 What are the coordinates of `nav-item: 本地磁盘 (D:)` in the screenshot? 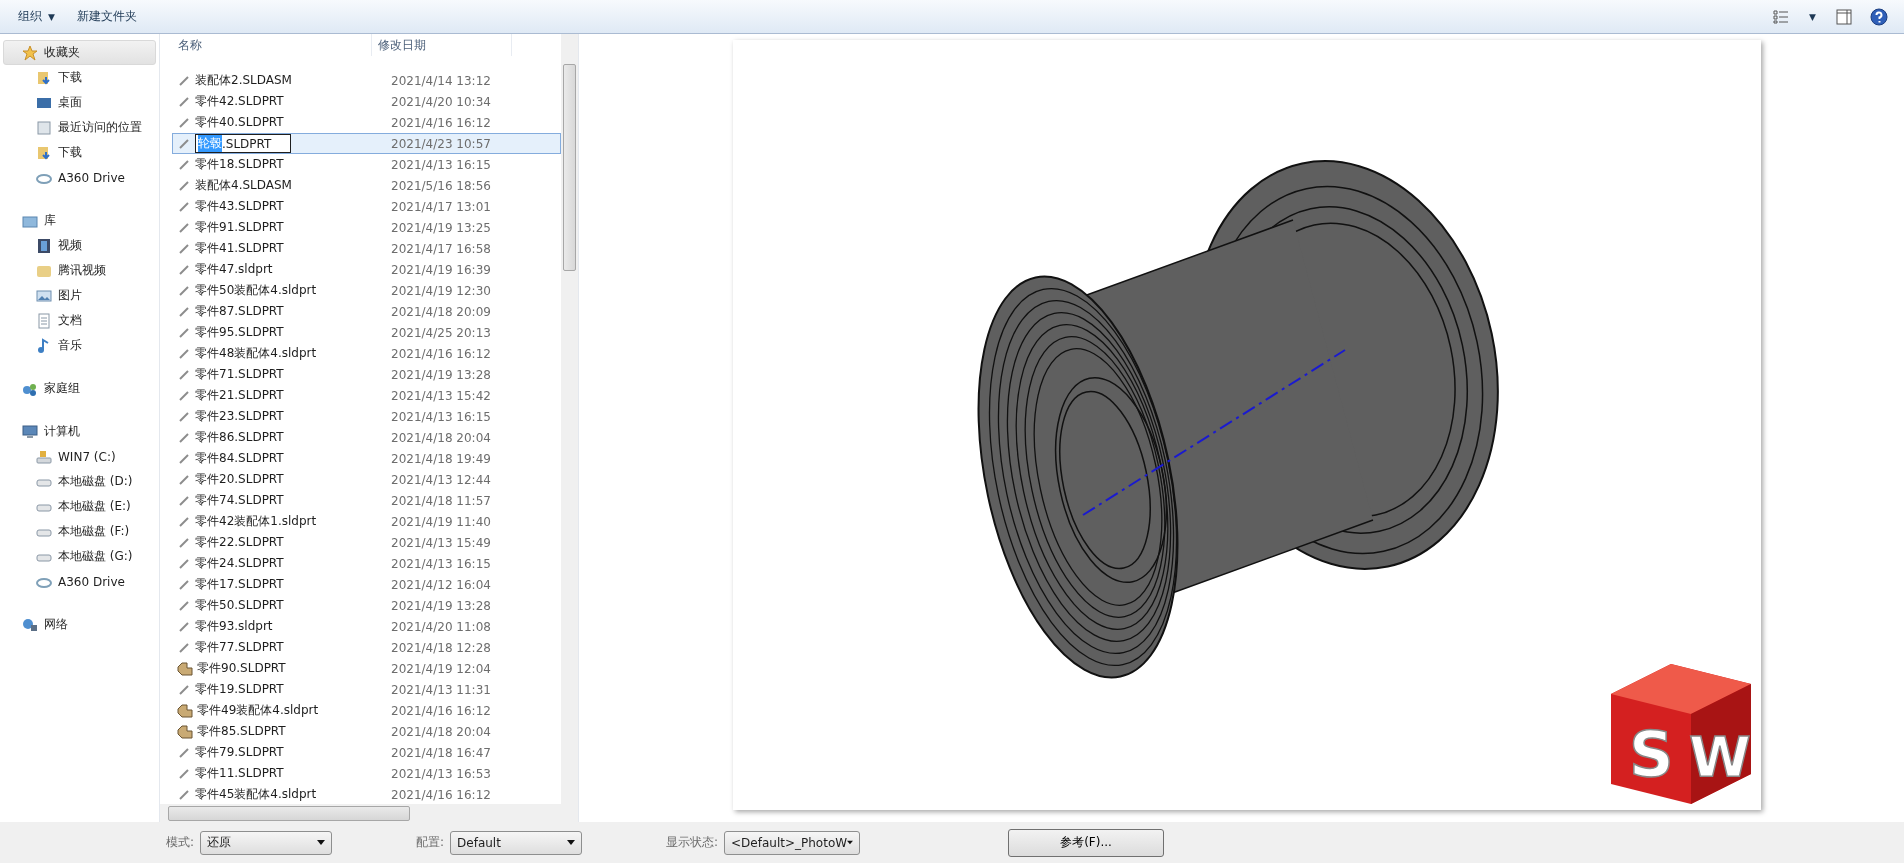 It's located at (79, 481).